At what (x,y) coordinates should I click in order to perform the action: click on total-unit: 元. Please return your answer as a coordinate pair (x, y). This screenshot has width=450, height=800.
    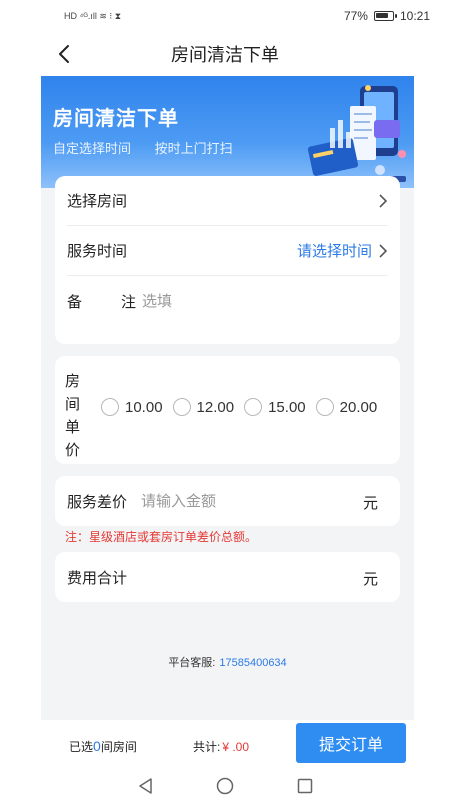
    Looking at the image, I should click on (370, 579).